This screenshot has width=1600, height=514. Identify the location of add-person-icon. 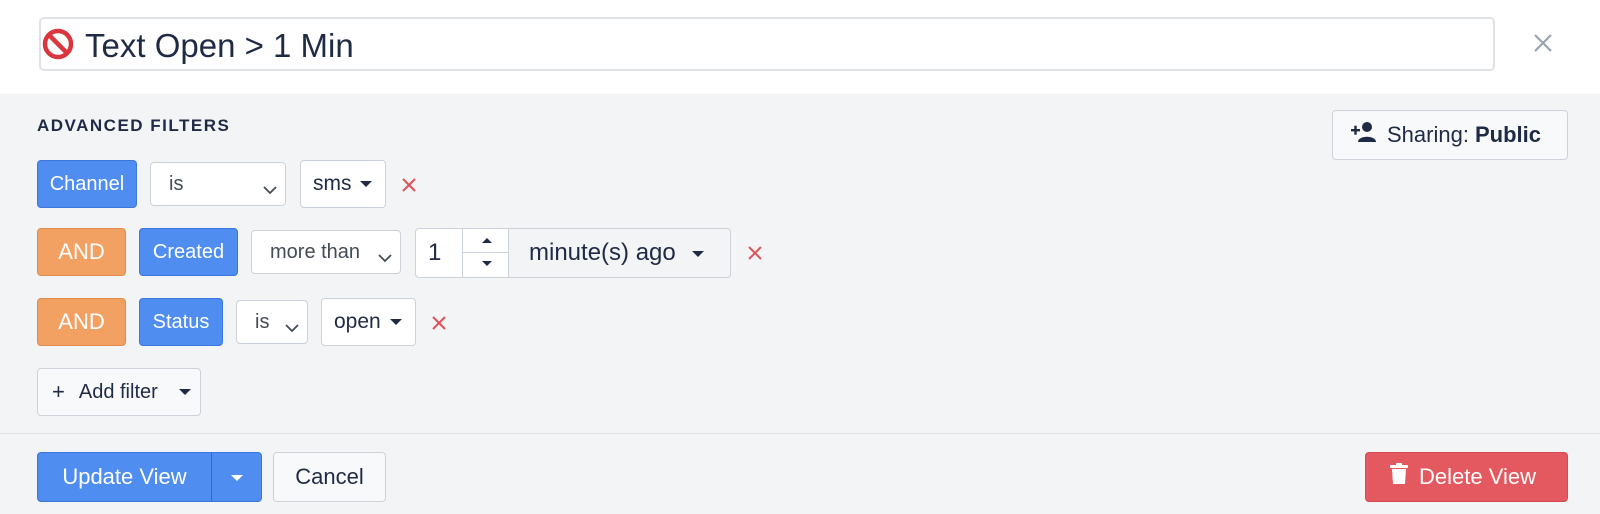
(1369, 135).